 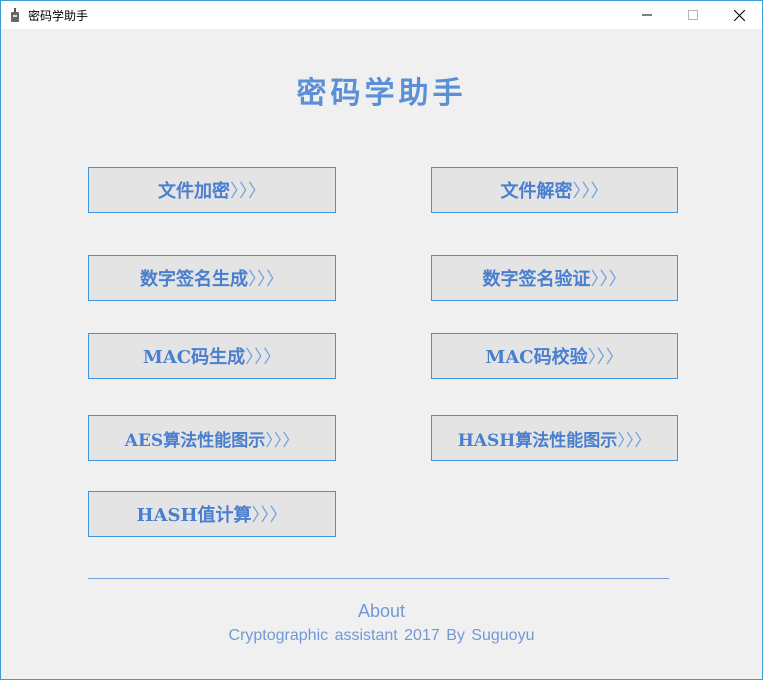 I want to click on button-label: 数字签名生成, so click(x=194, y=279).